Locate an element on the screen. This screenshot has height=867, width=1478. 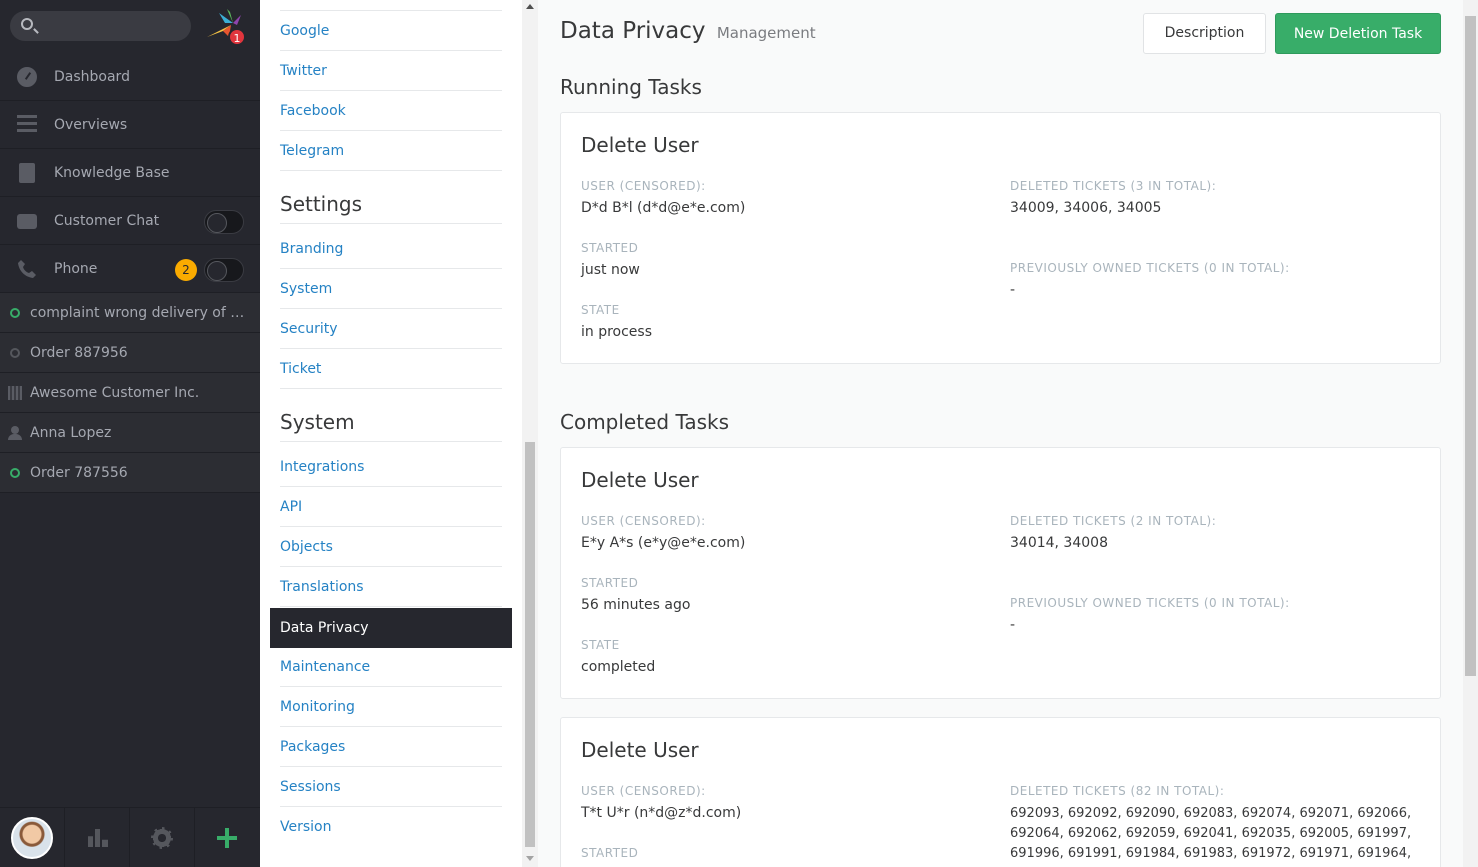
avatar-button is located at coordinates (32, 837).